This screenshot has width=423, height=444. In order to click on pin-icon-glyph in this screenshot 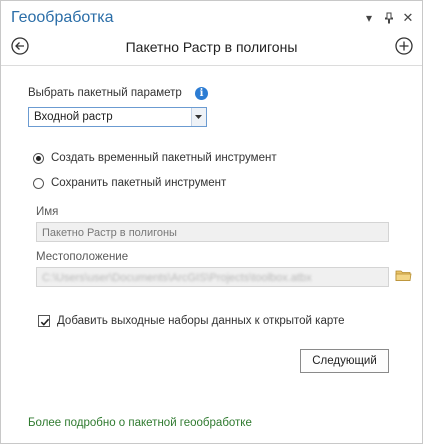, I will do `click(389, 18)`.